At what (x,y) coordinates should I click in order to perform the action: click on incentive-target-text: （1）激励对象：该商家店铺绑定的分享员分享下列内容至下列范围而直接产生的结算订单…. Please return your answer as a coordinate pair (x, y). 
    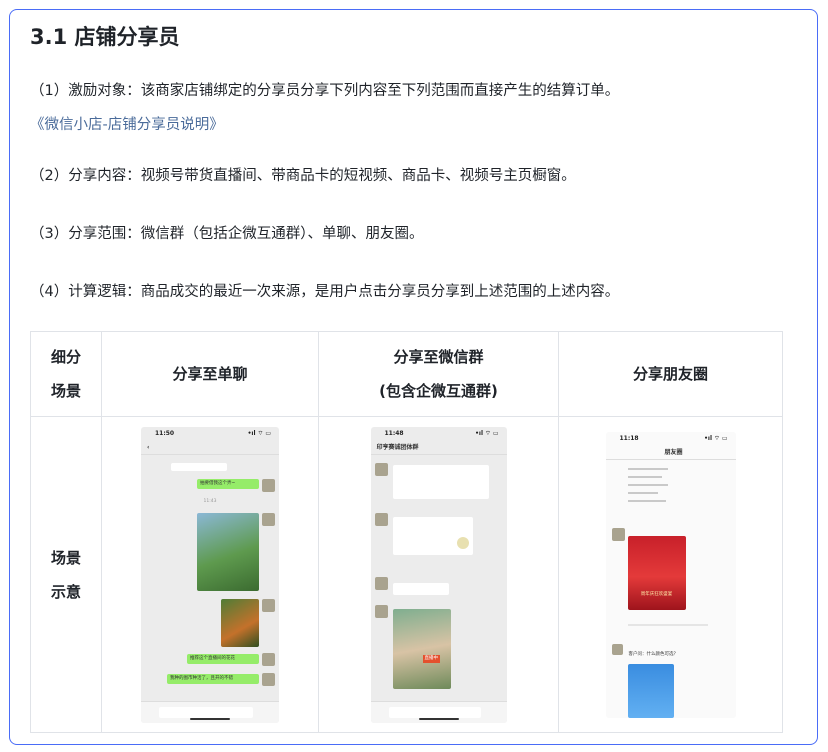
    Looking at the image, I should click on (325, 91).